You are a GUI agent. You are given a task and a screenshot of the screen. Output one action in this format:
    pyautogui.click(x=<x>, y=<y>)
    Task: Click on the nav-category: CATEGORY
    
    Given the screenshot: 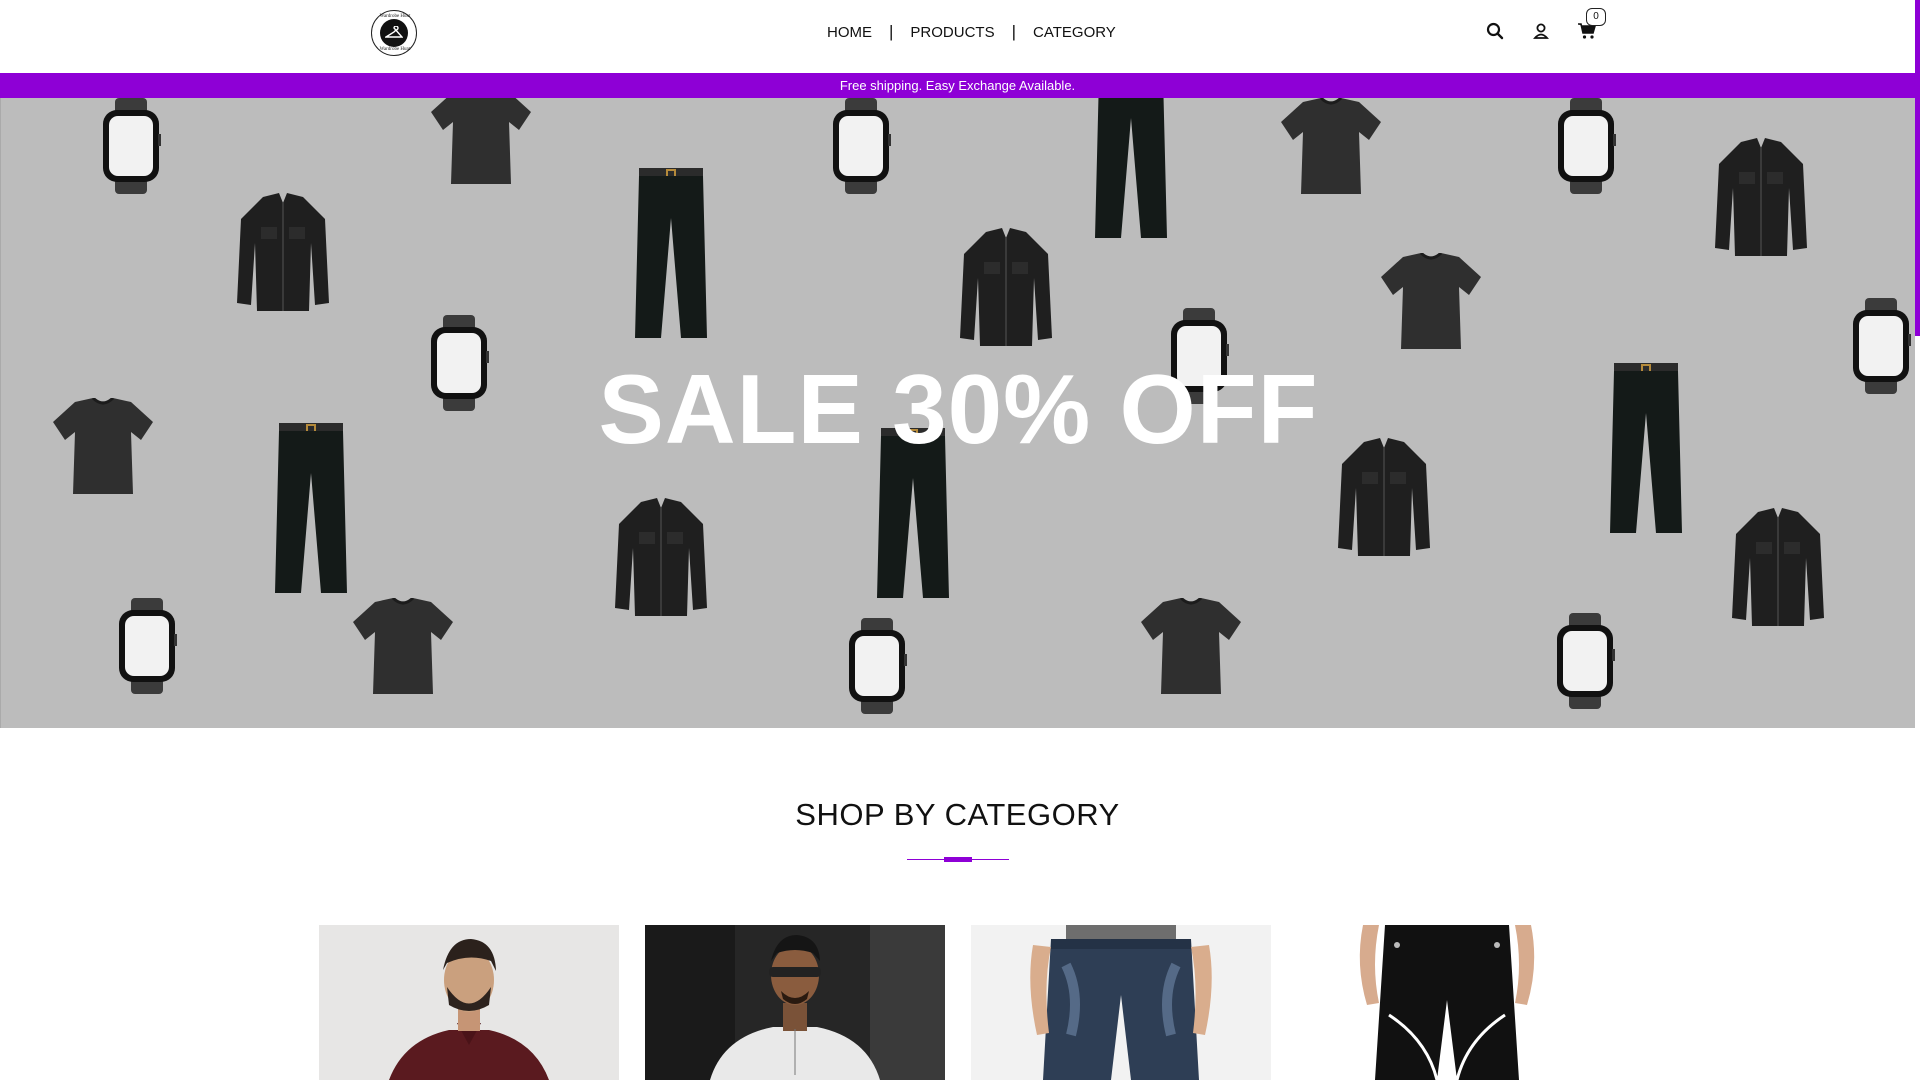 What is the action you would take?
    pyautogui.click(x=1074, y=32)
    